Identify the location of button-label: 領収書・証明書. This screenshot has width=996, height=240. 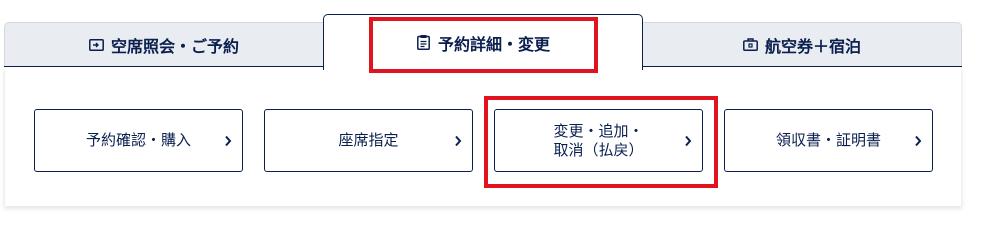
(828, 140).